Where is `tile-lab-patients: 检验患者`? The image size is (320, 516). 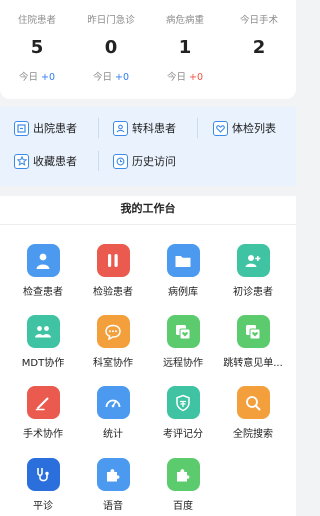
tile-lab-patients: 检验患者 is located at coordinates (113, 271).